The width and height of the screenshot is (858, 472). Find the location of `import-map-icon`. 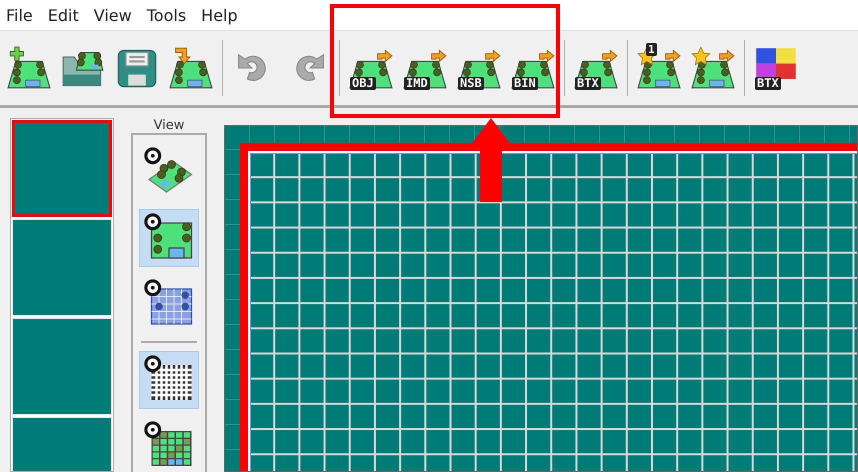

import-map-icon is located at coordinates (191, 68).